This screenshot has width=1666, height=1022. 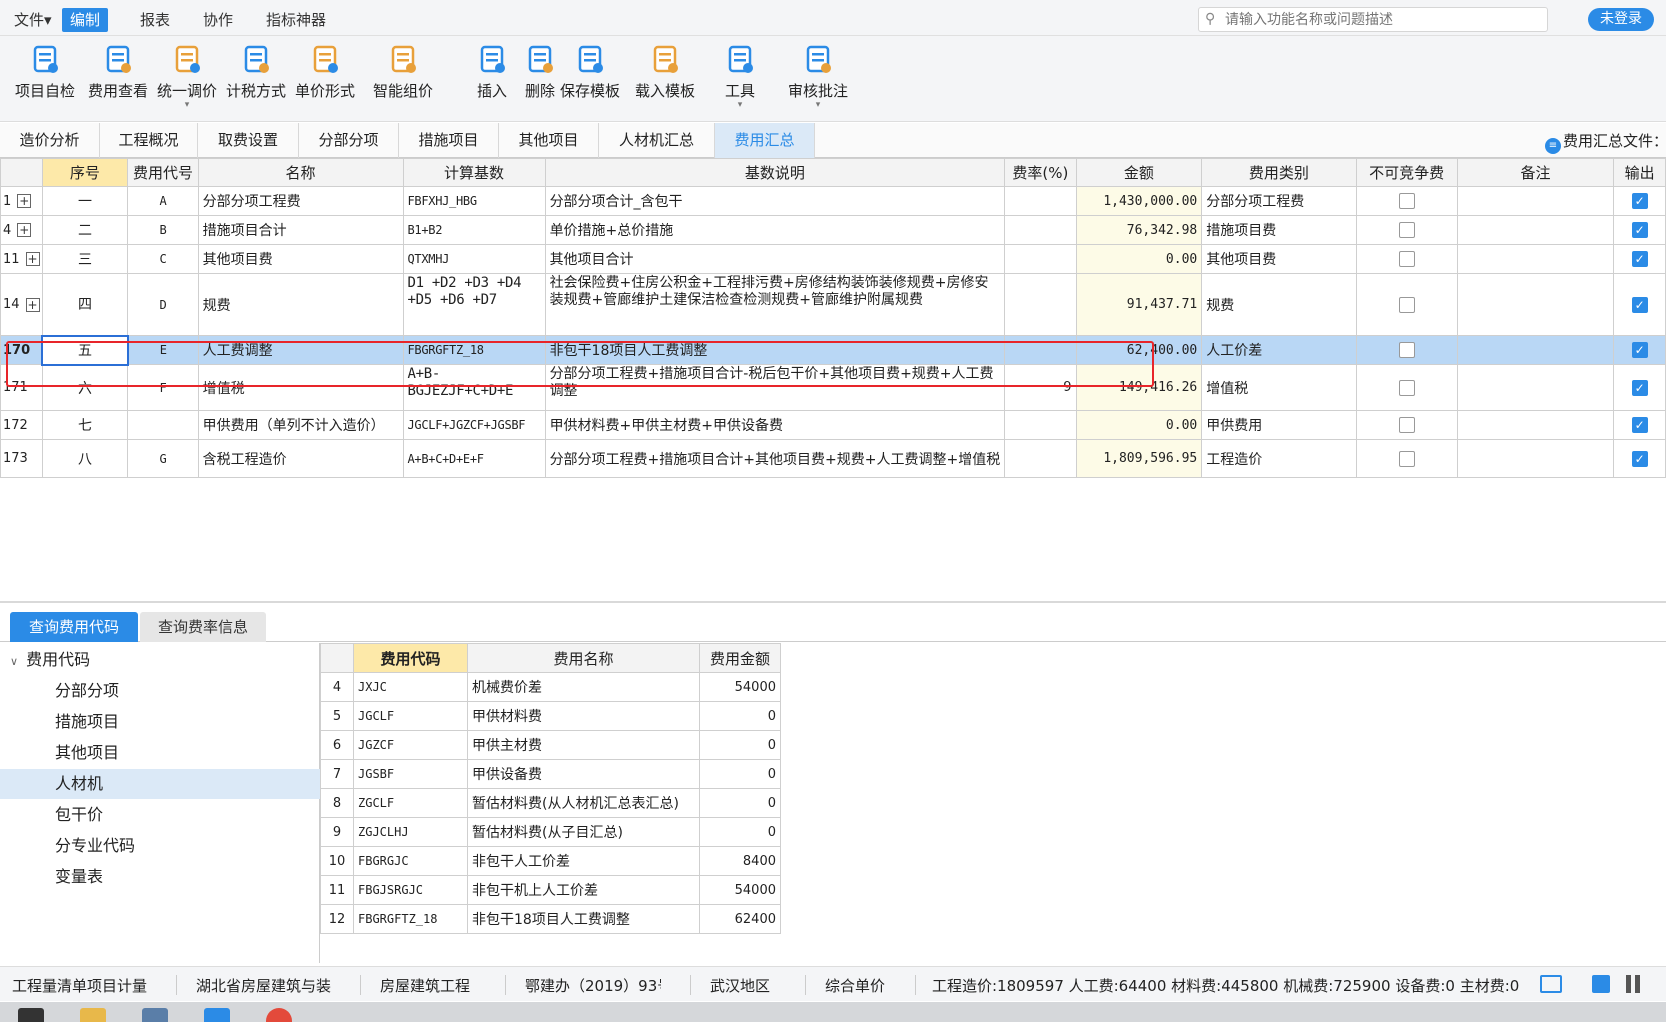 I want to click on cell-name: 分部分项工程费, so click(x=300, y=201).